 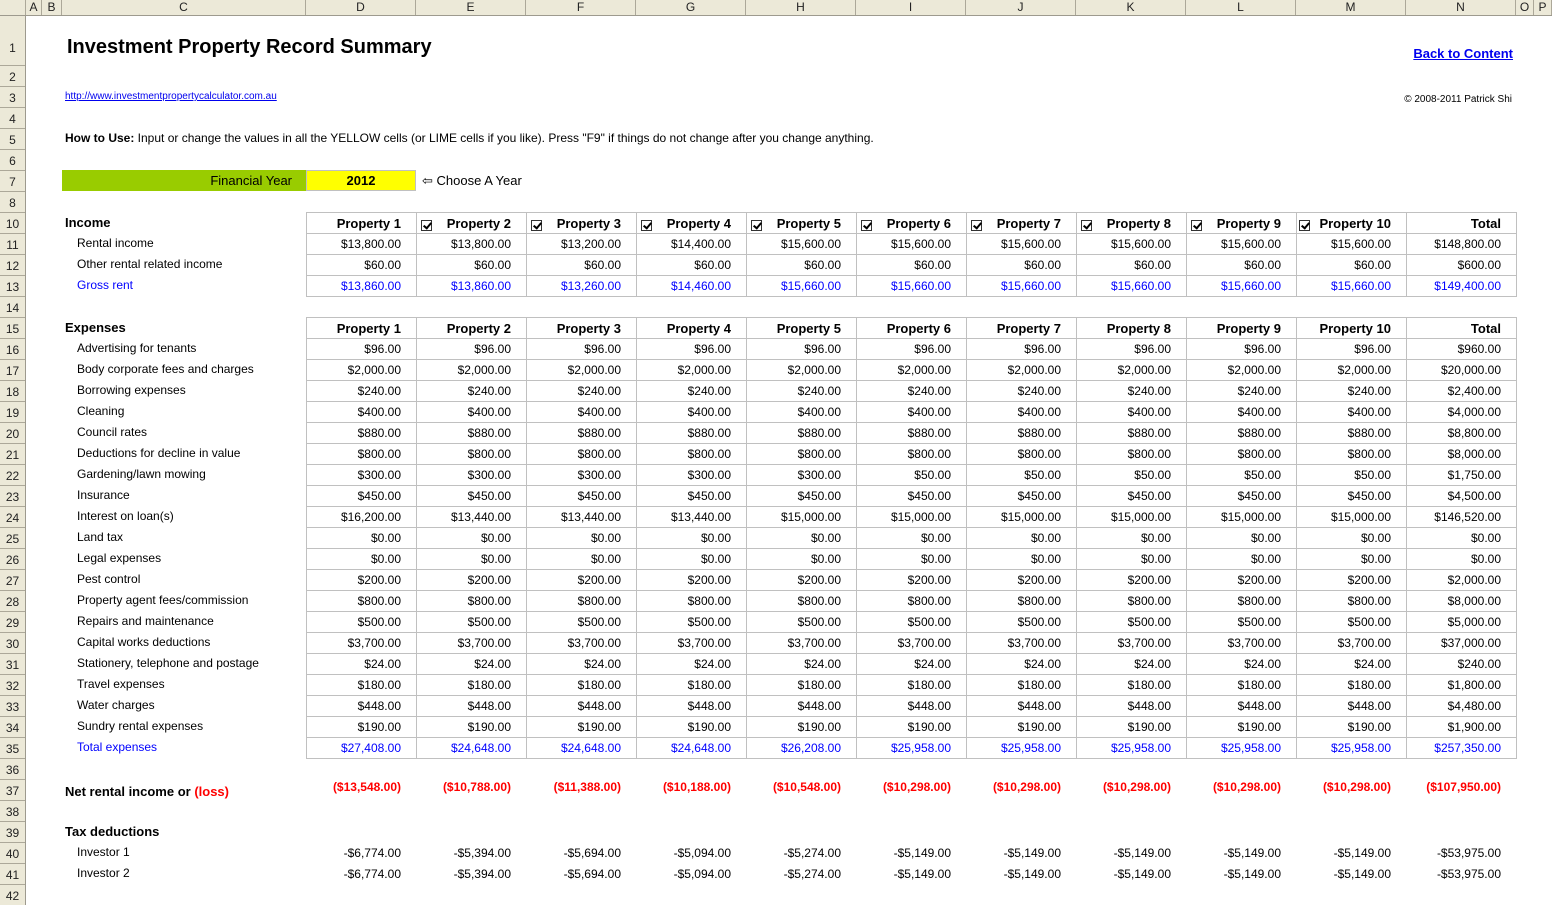 I want to click on back-to-content-link: Back to Content, so click(x=1463, y=53).